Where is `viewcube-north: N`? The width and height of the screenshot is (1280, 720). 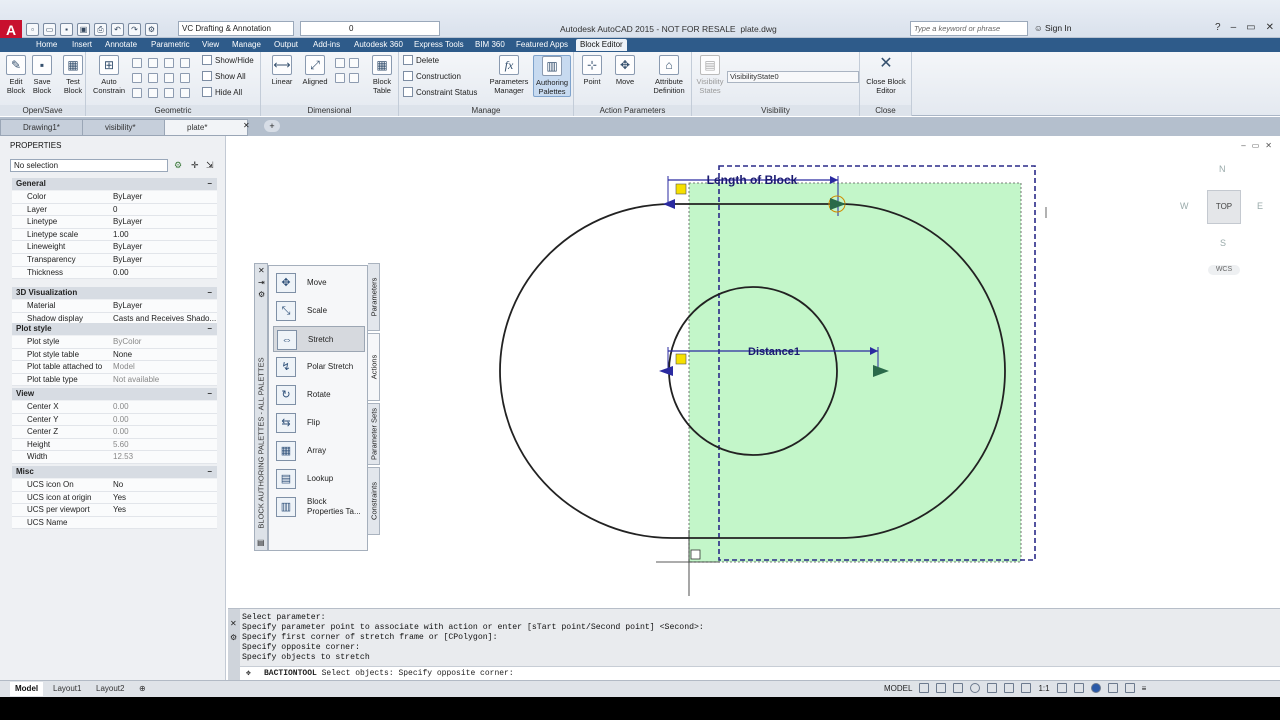 viewcube-north: N is located at coordinates (1222, 169).